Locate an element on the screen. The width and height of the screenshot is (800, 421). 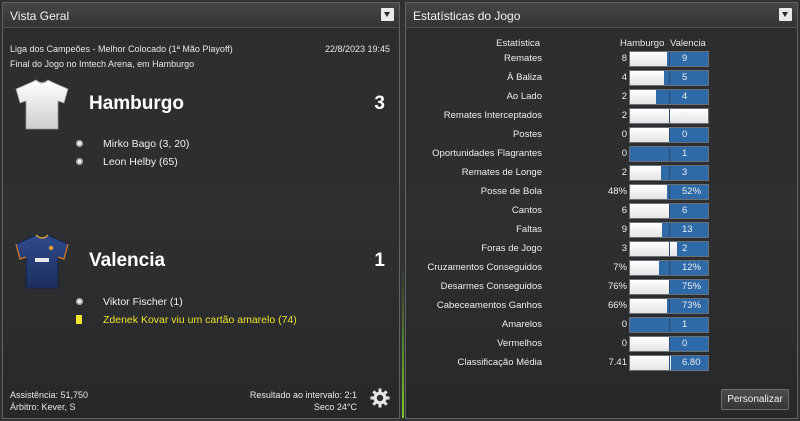
stat-row: Faltas 9 13 is located at coordinates (602, 230).